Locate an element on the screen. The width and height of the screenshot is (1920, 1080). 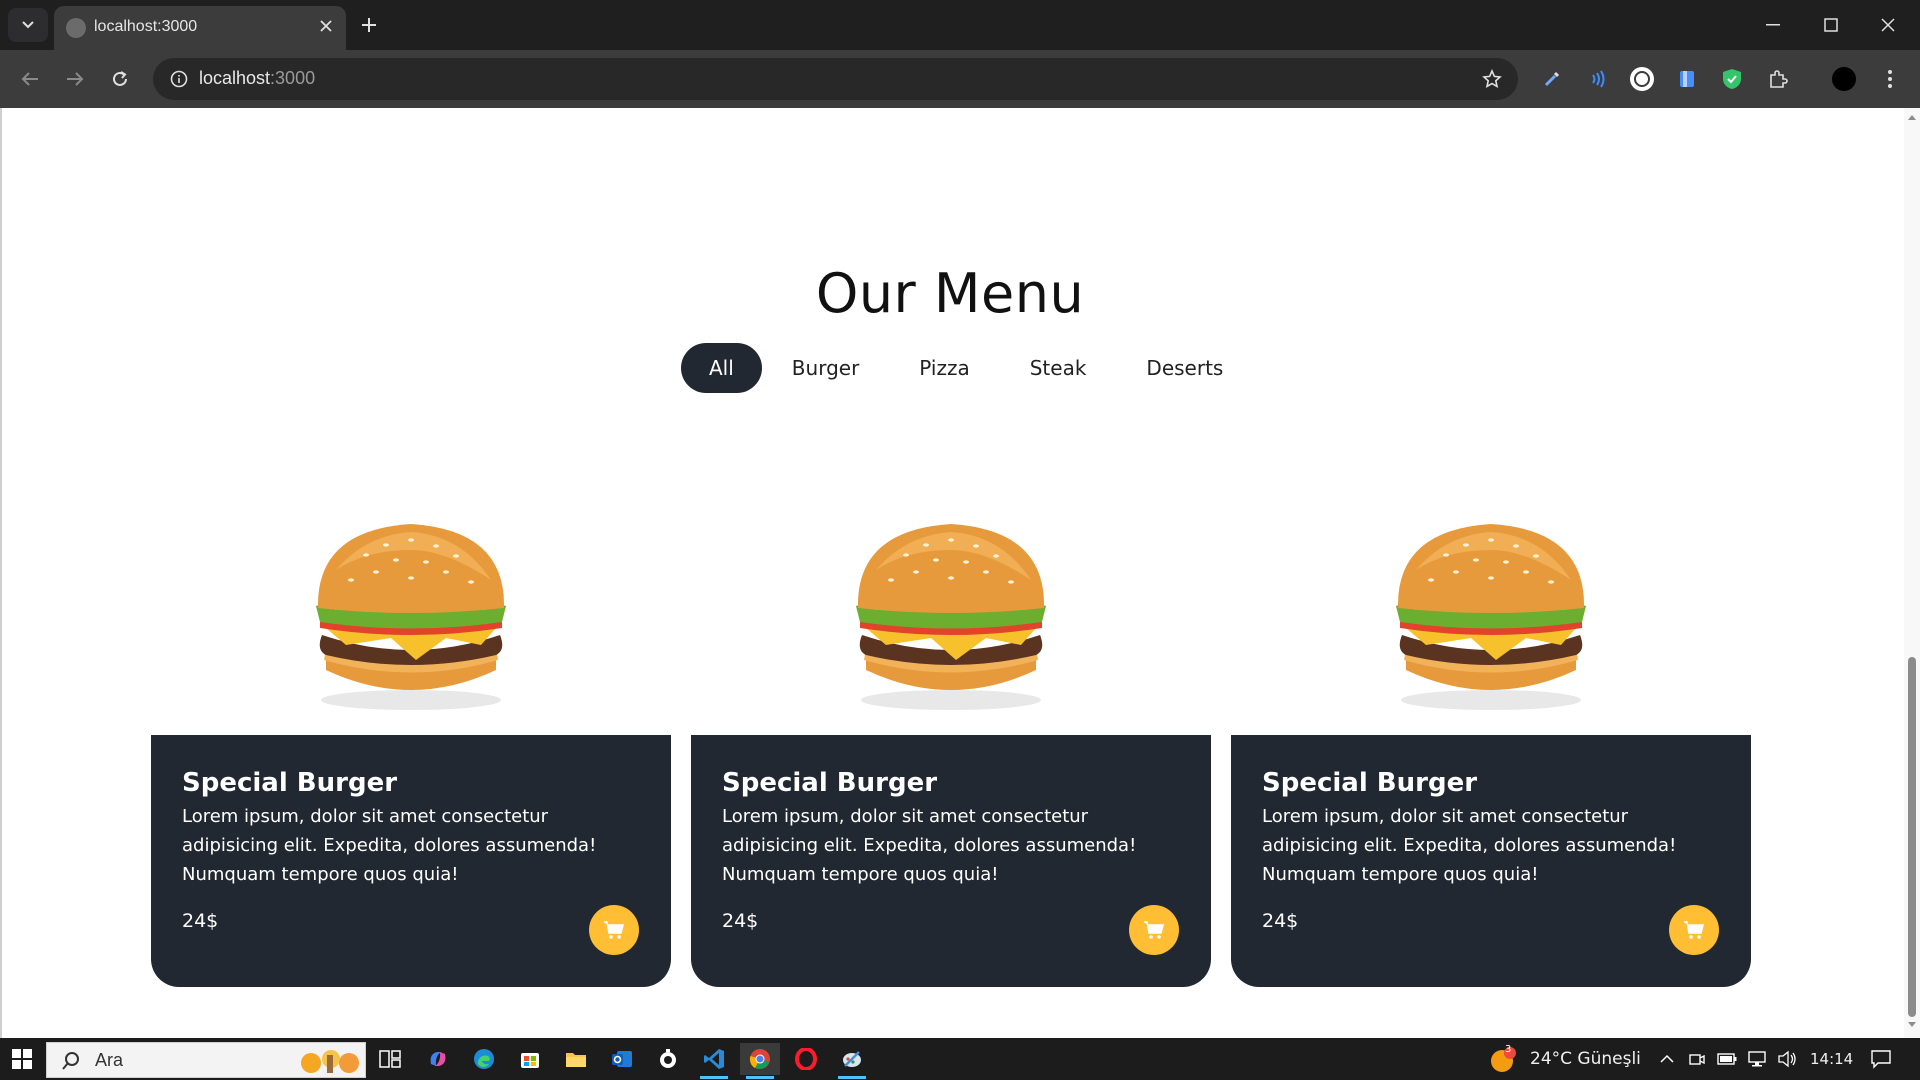
cart-icon is located at coordinates (1694, 930).